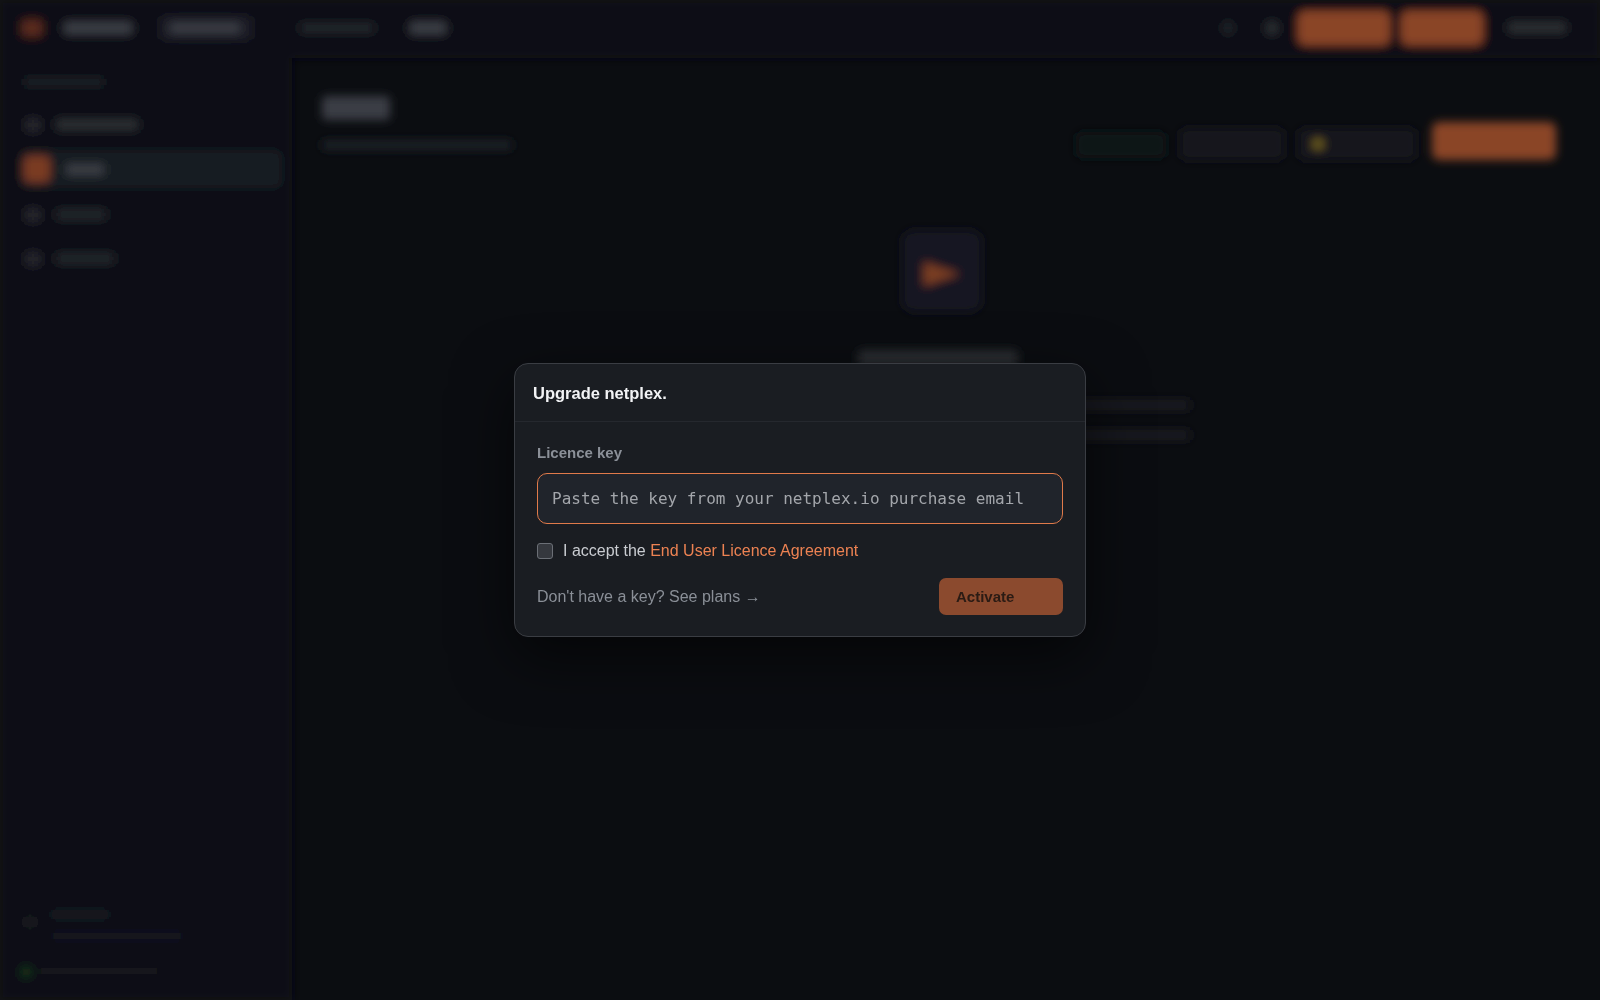 This screenshot has height=1000, width=1600. I want to click on eula-link: End User Licence Agreement, so click(754, 550).